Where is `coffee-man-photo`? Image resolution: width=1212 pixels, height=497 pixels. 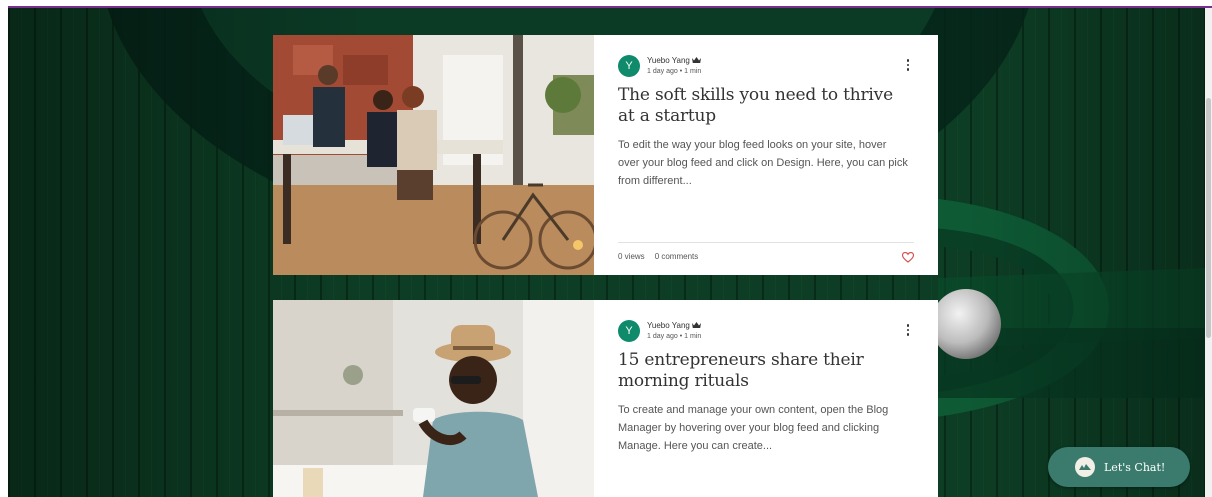
coffee-man-photo is located at coordinates (433, 398).